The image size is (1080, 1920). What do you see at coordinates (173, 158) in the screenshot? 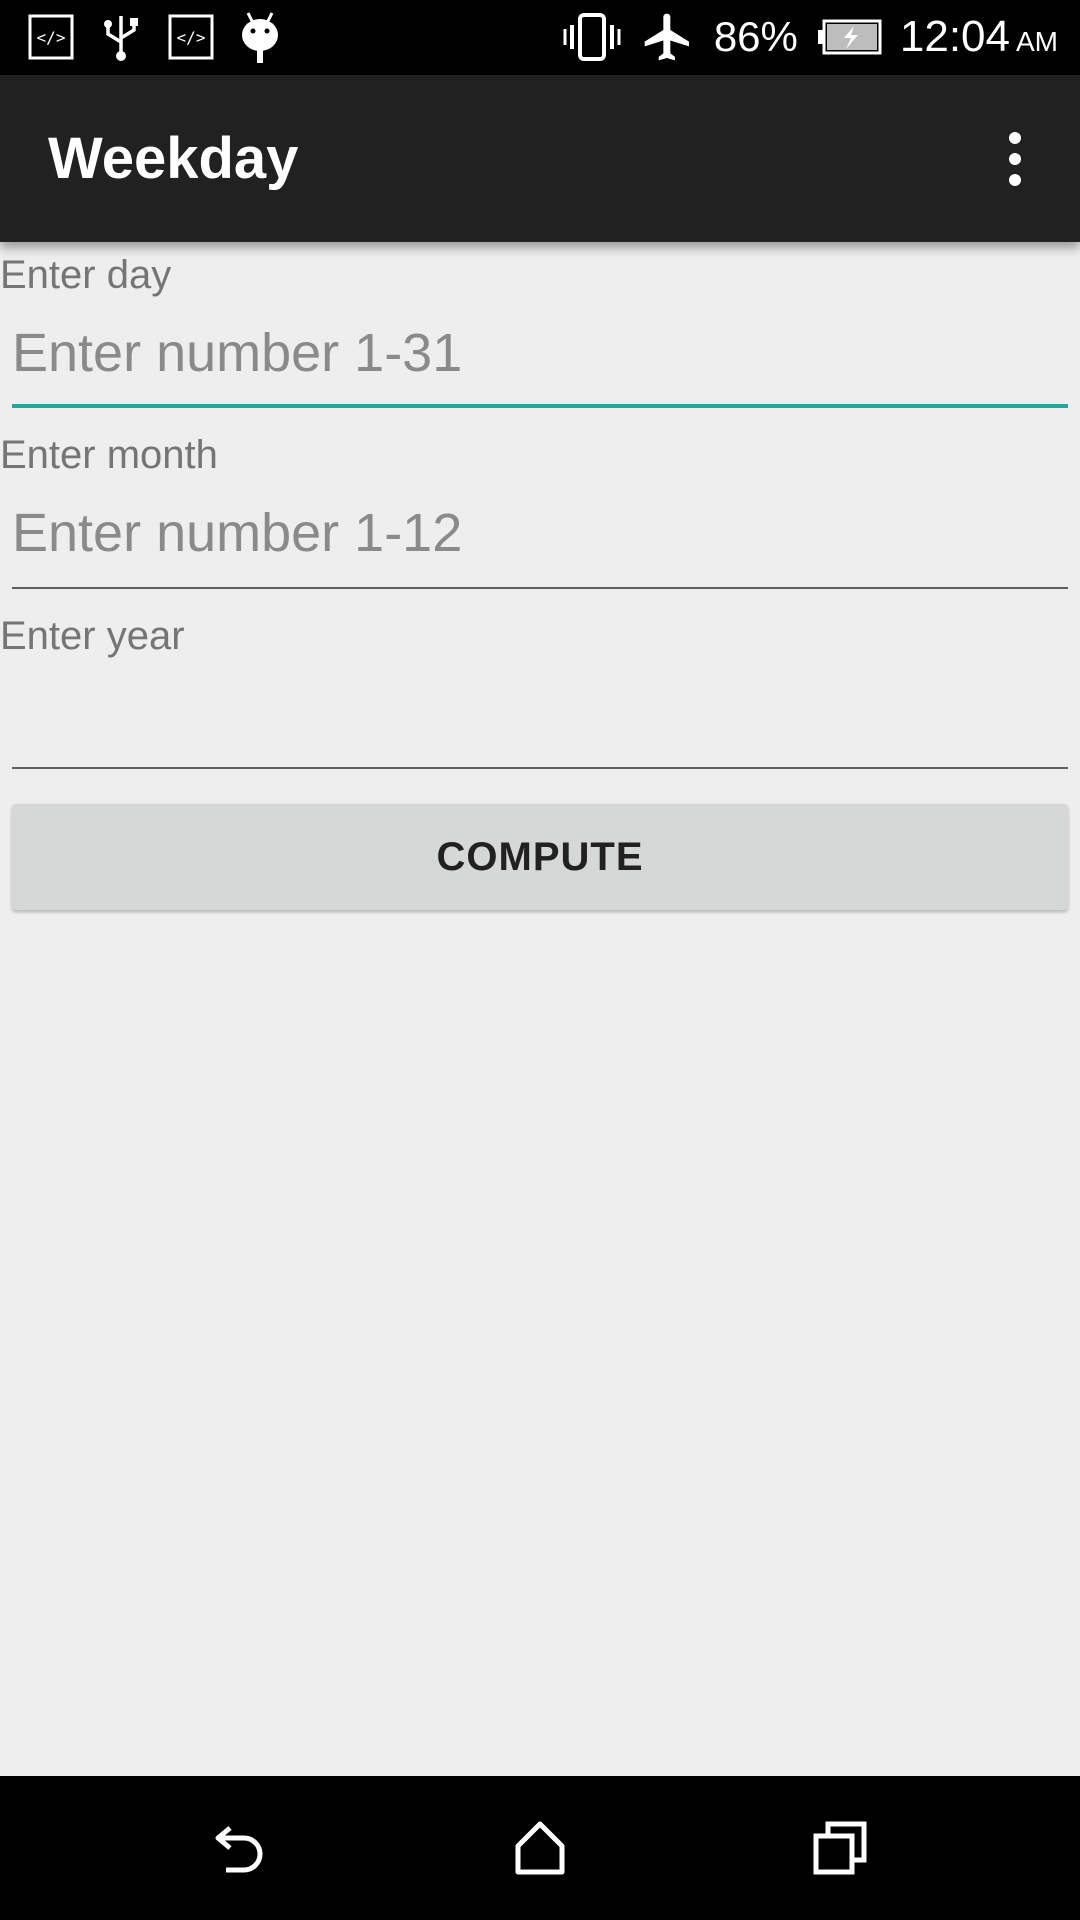
I see `app-title: Weekday` at bounding box center [173, 158].